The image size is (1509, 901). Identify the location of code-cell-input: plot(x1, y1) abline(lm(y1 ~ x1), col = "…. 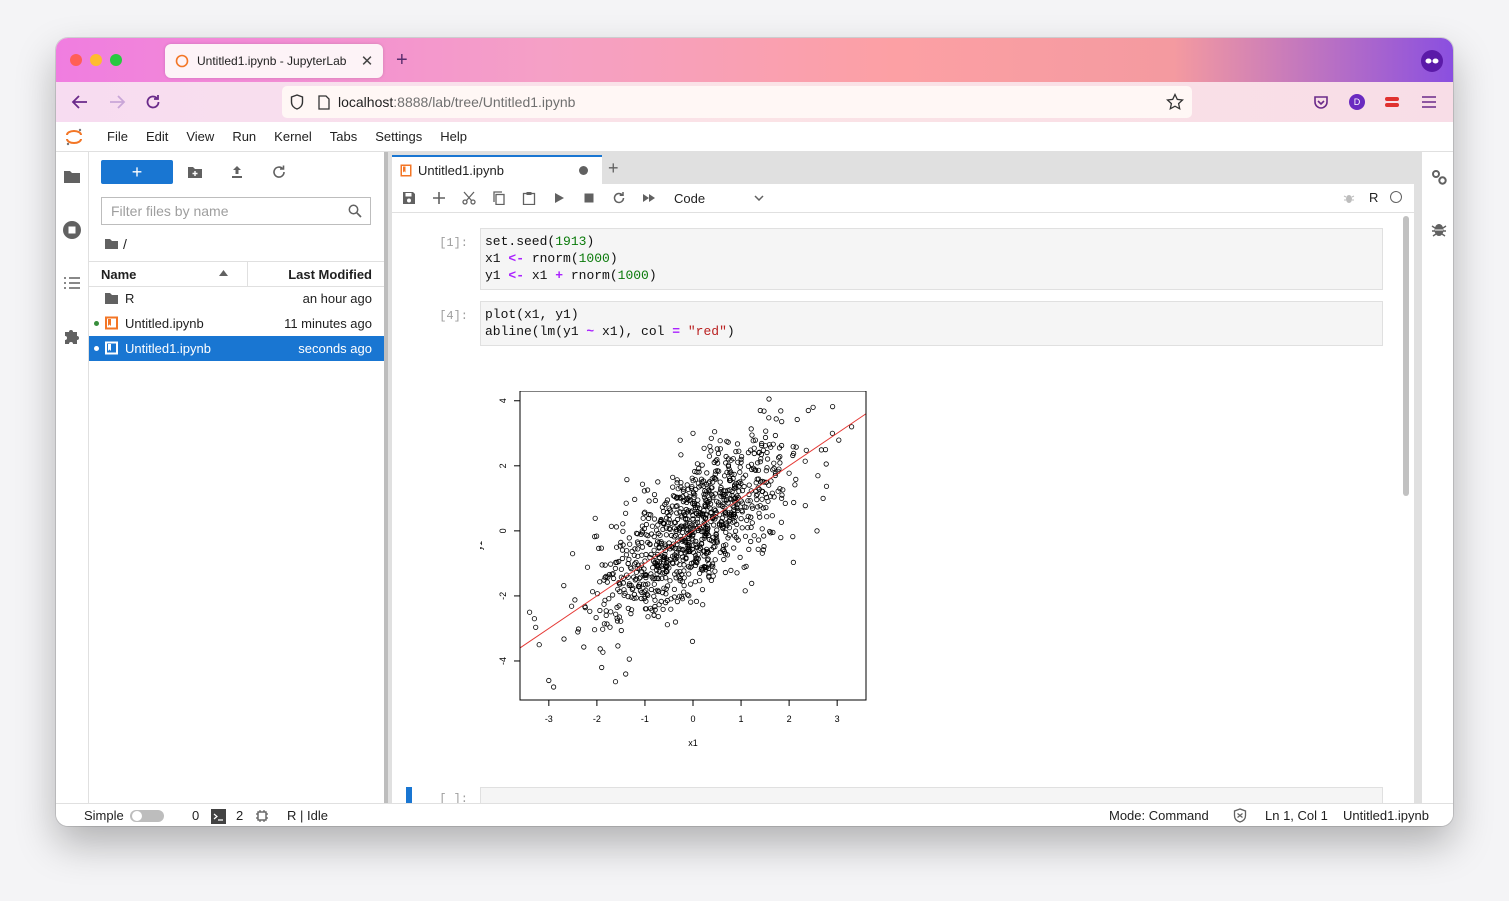
(931, 323).